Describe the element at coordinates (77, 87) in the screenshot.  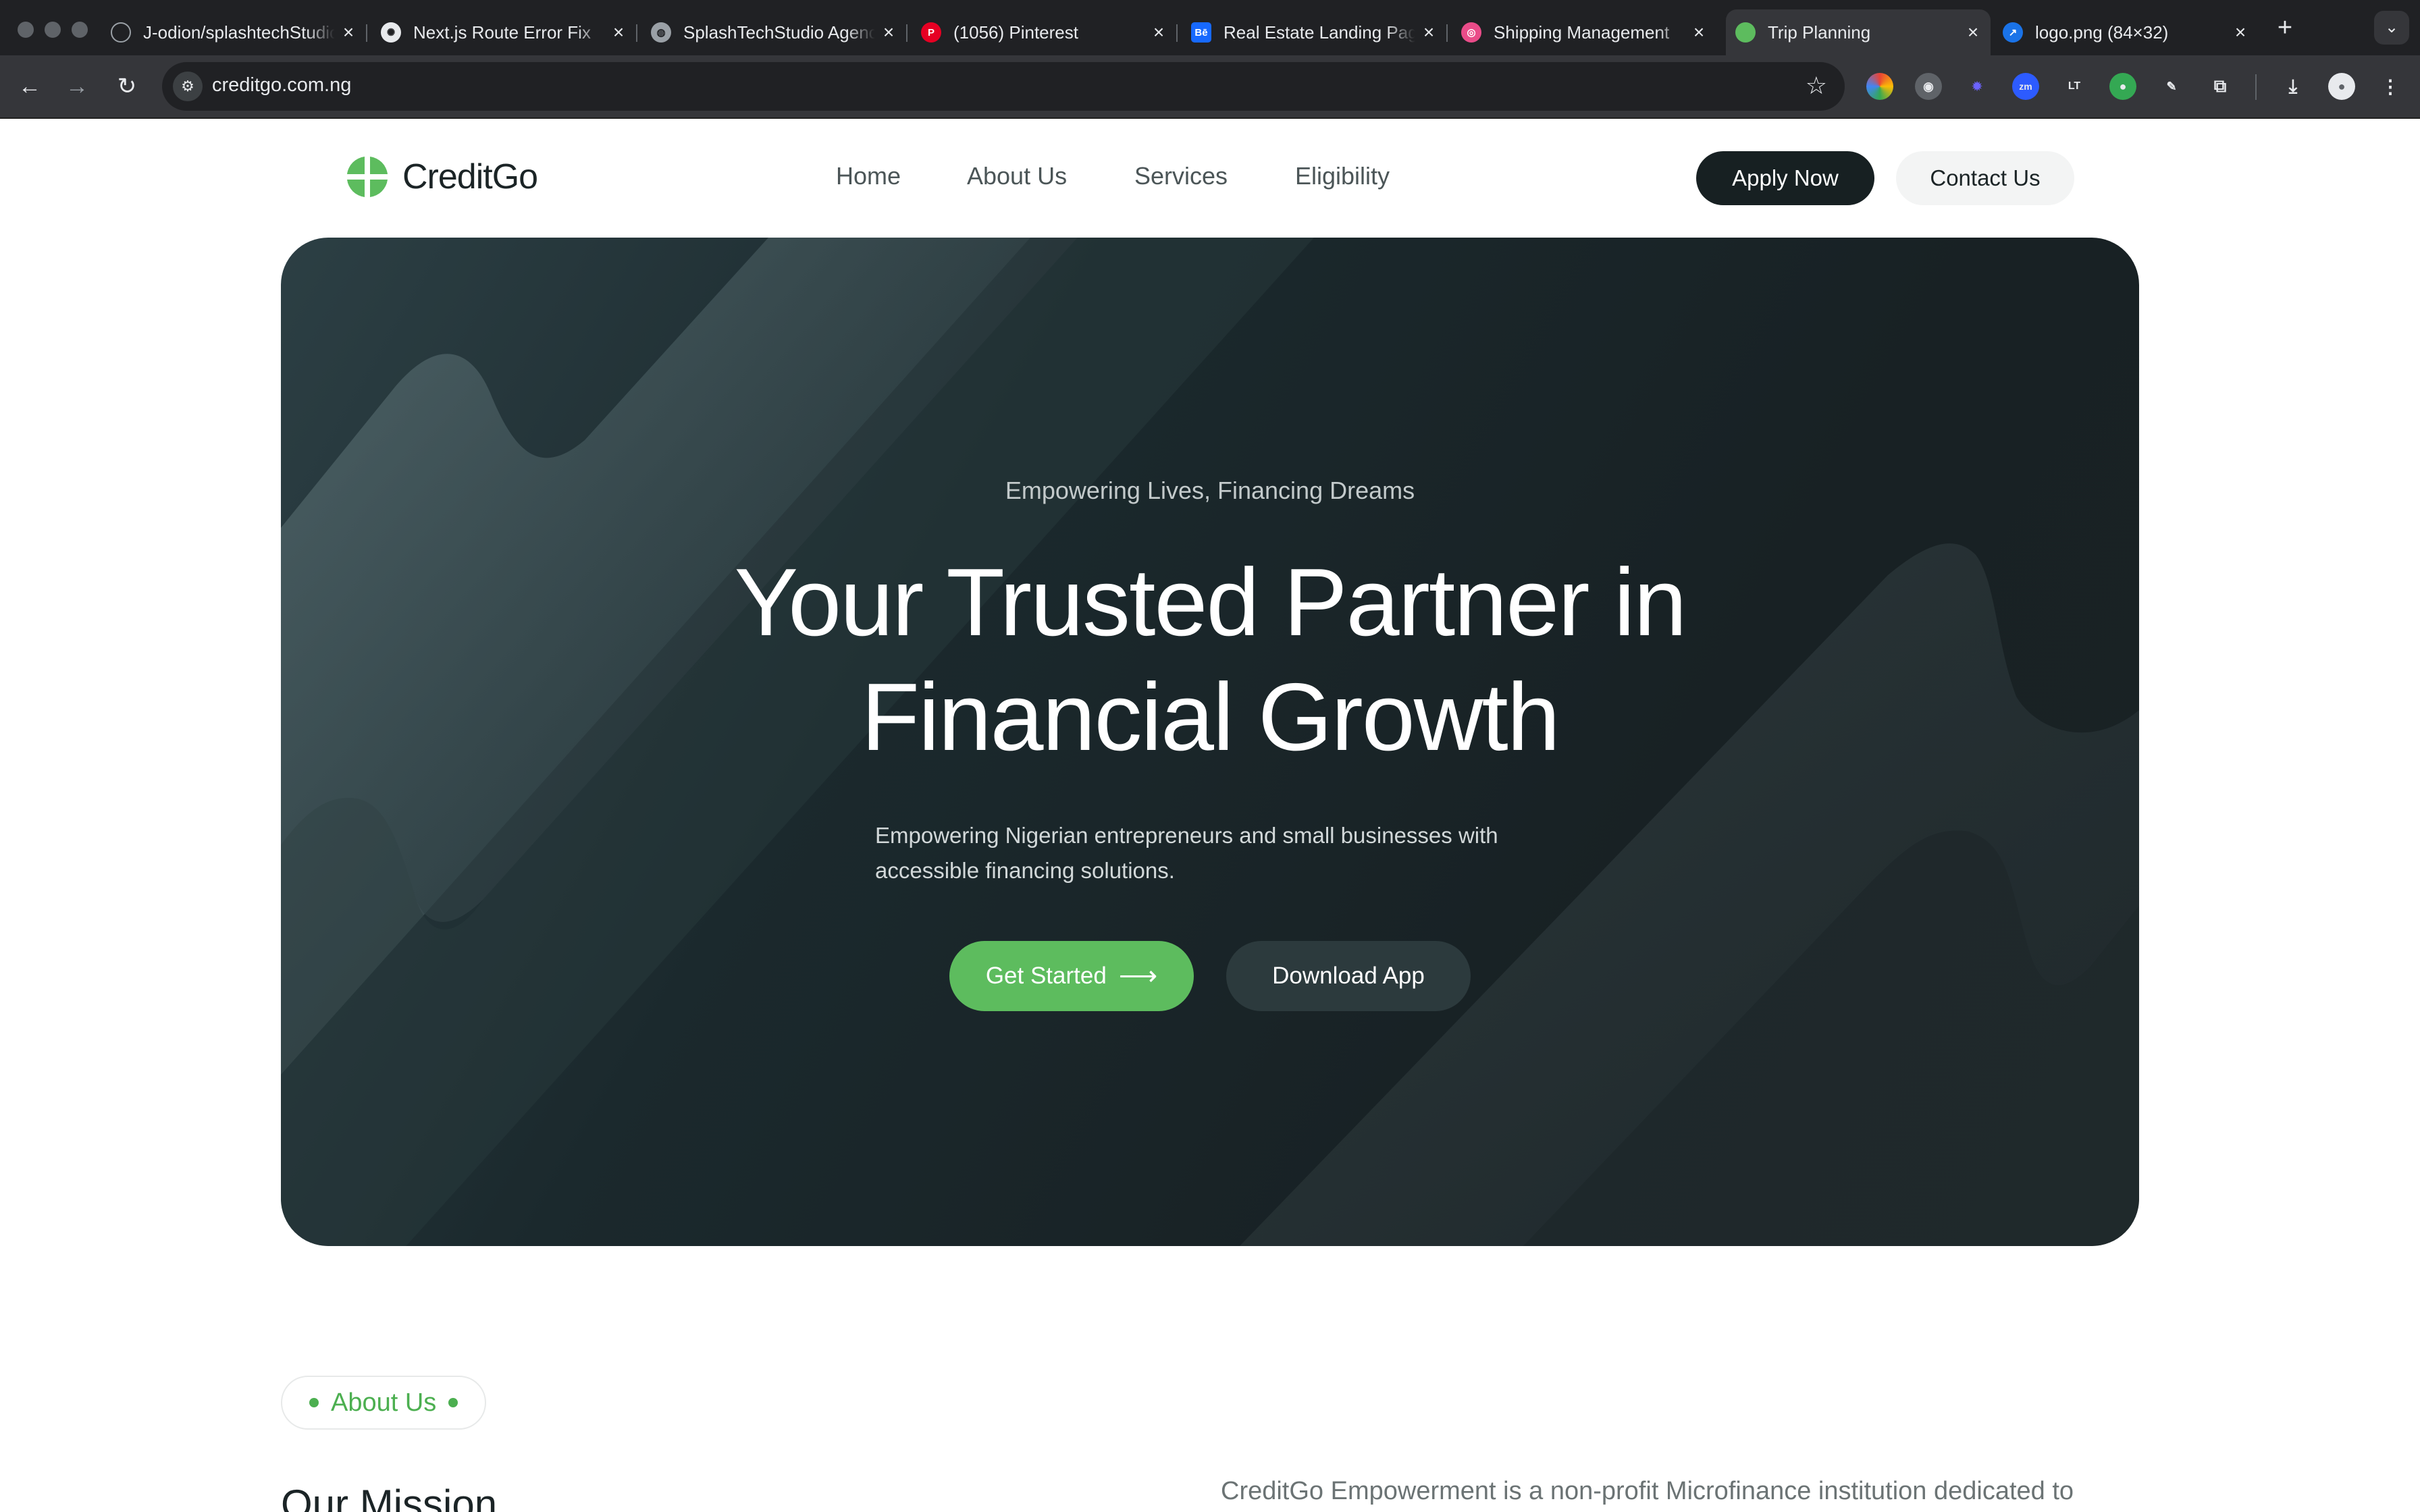
I see `forward-icon: →` at that location.